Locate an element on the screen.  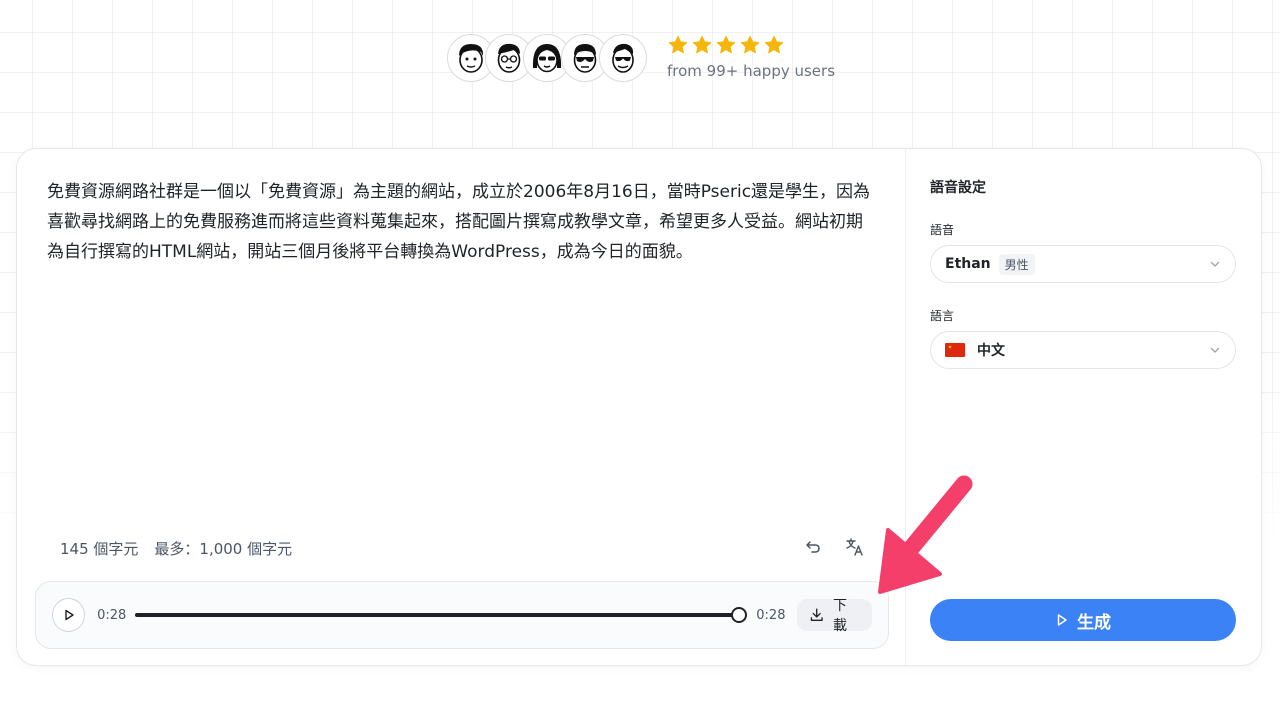
undo-icon is located at coordinates (813, 547).